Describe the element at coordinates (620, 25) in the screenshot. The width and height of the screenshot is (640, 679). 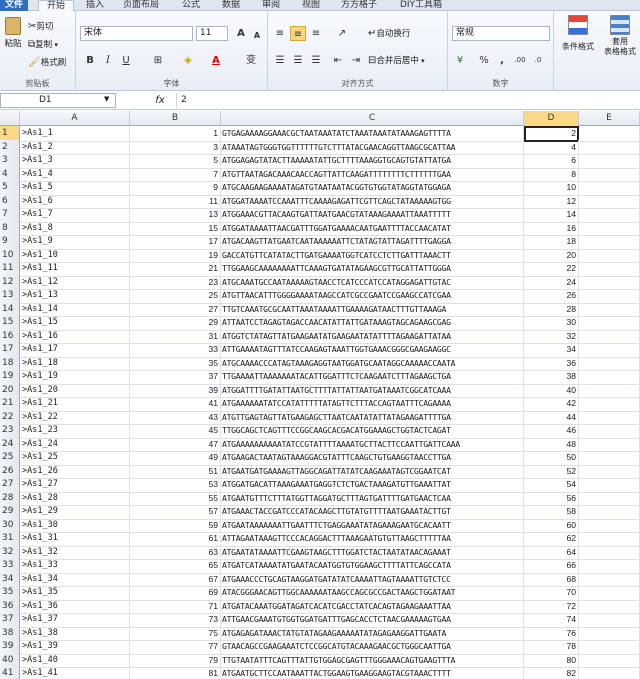
I see `table-icon` at that location.